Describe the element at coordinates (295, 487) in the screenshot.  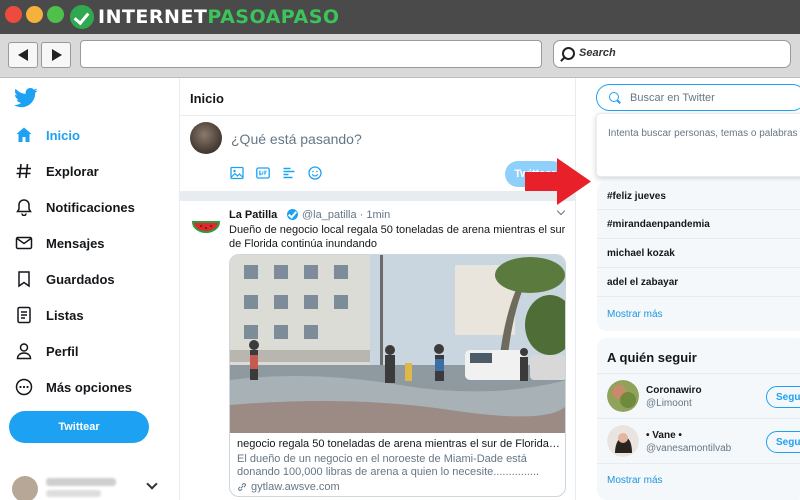
I see `card-link-text: gytlaw.awsve.com` at that location.